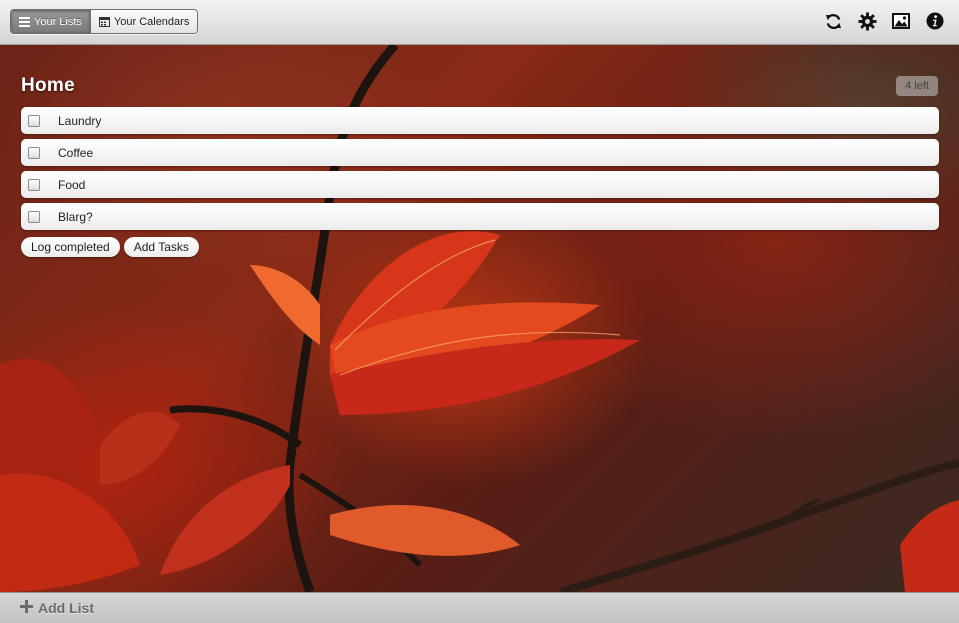 This screenshot has height=623, width=959. I want to click on tab-your-calendars: Your Calendars, so click(144, 21).